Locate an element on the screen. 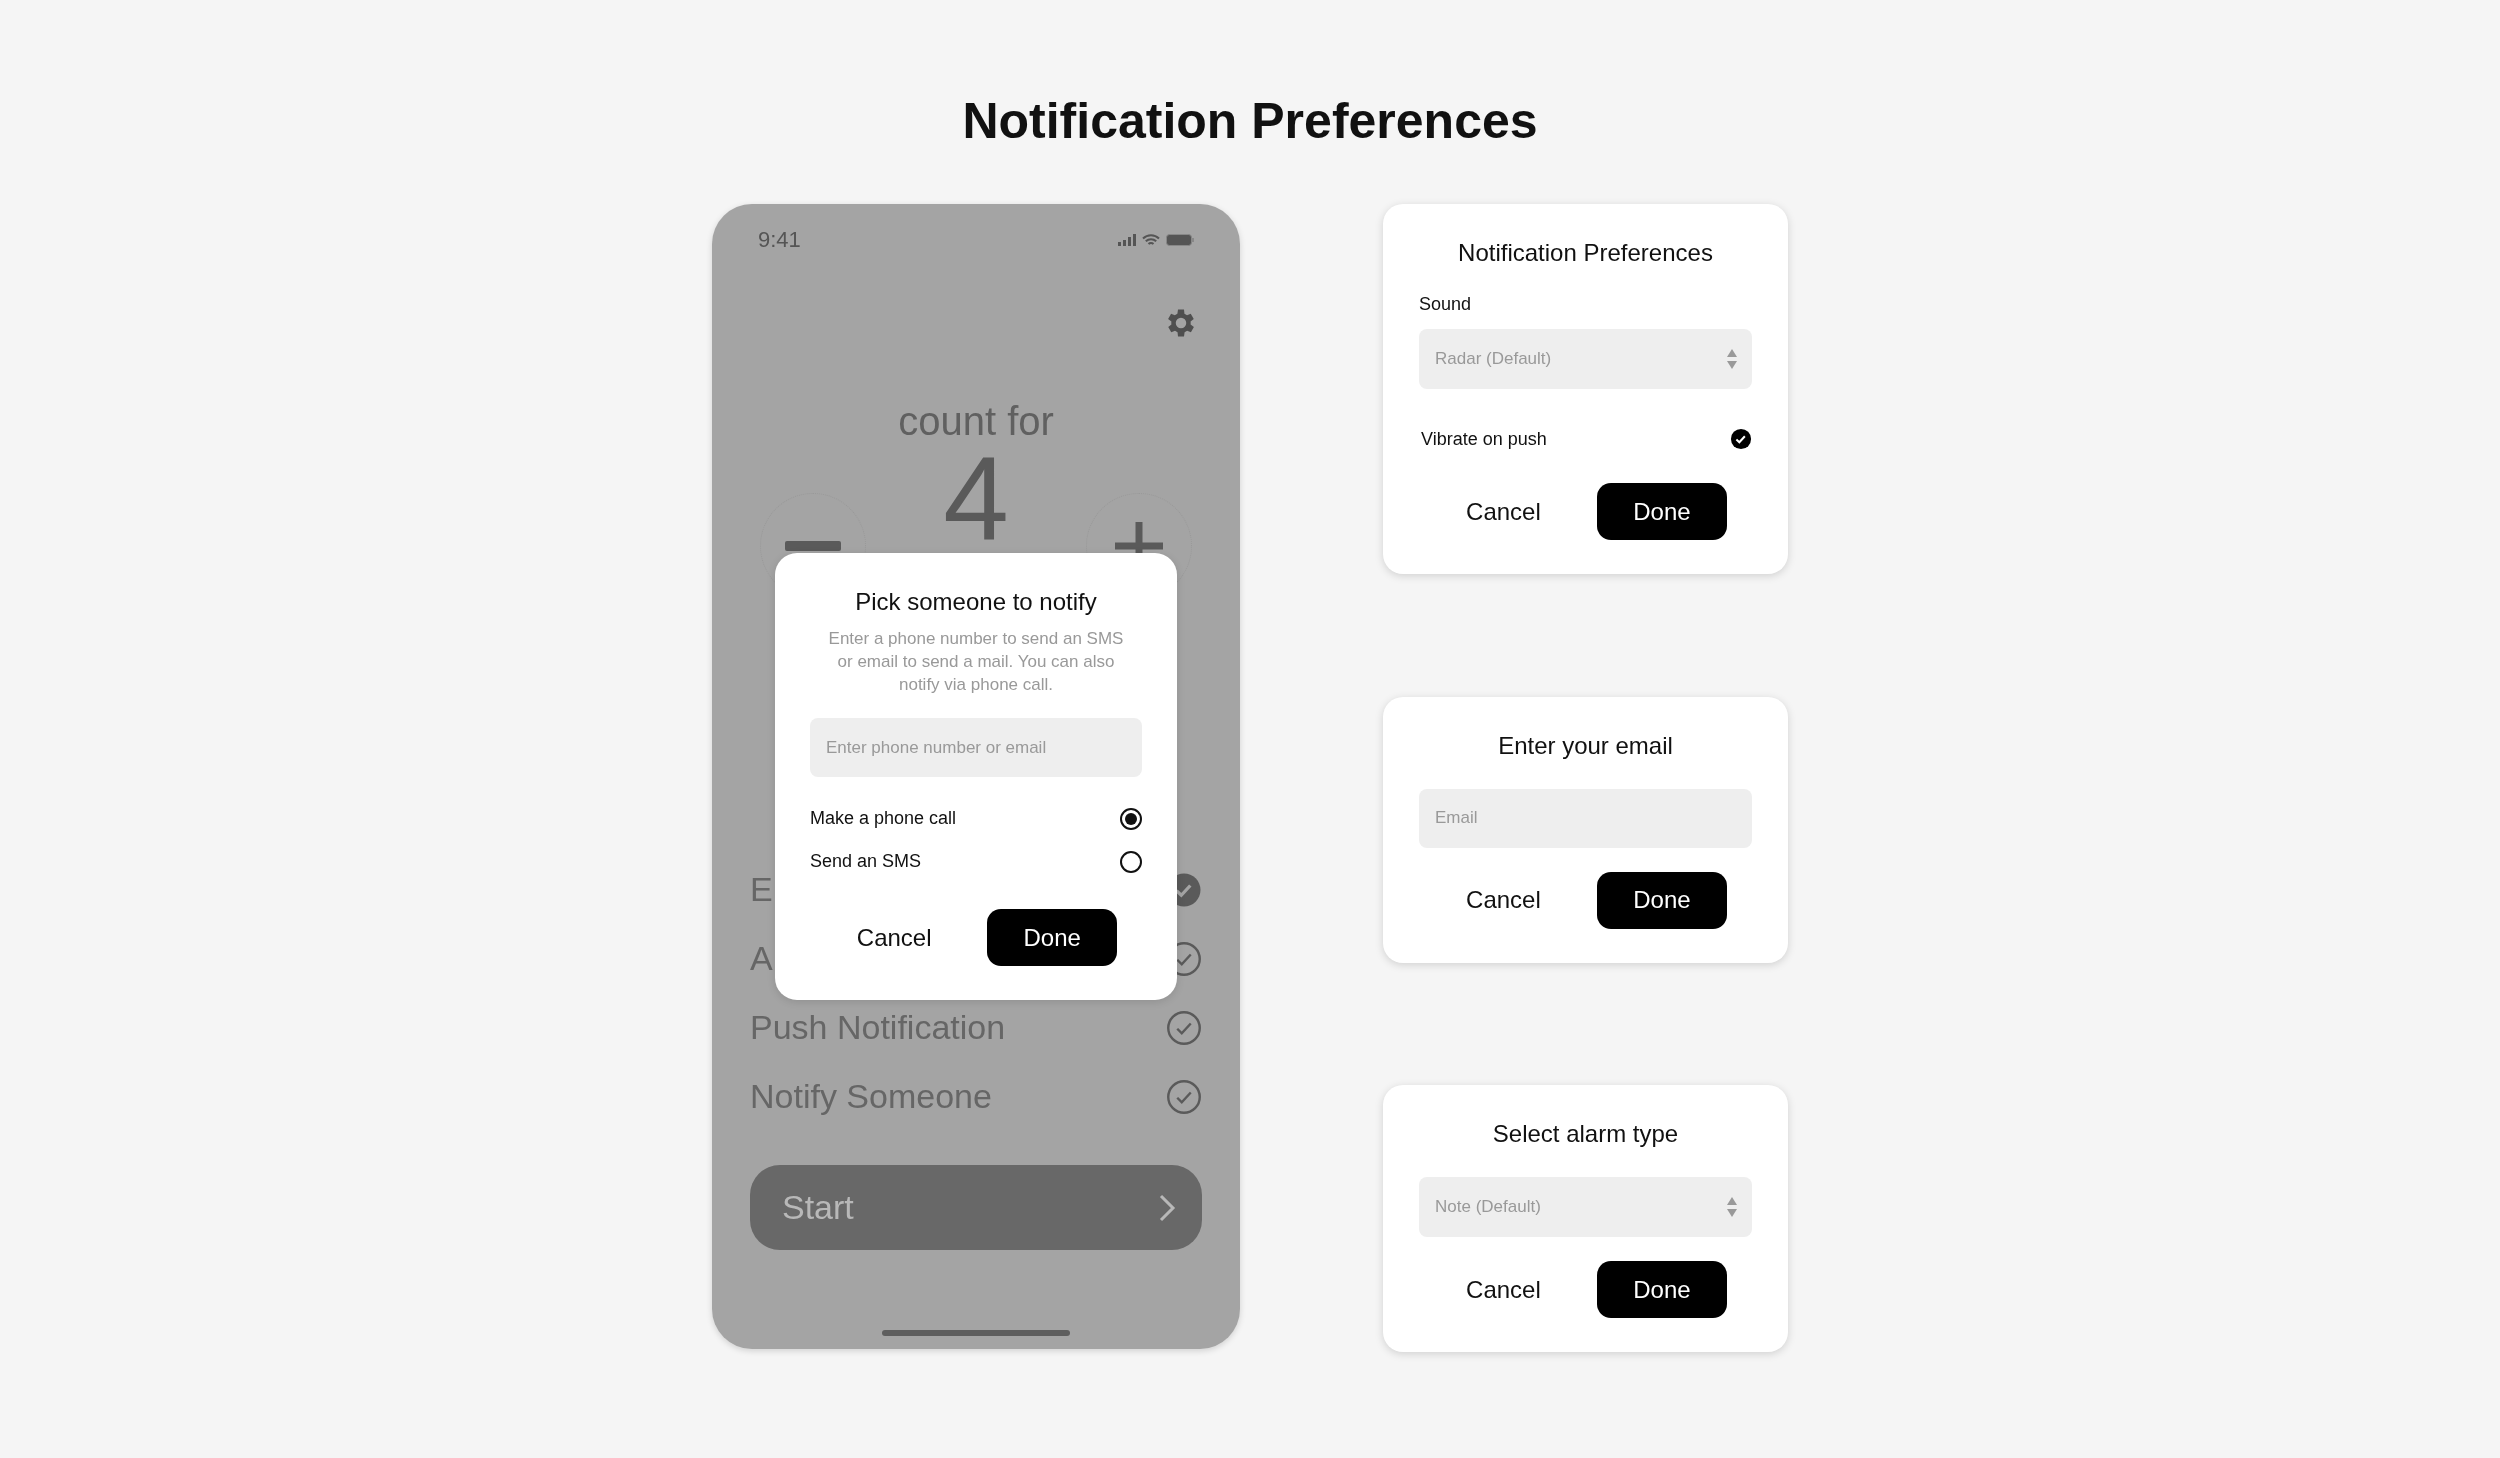 The width and height of the screenshot is (2500, 1458). card-title: Enter your email is located at coordinates (1585, 745).